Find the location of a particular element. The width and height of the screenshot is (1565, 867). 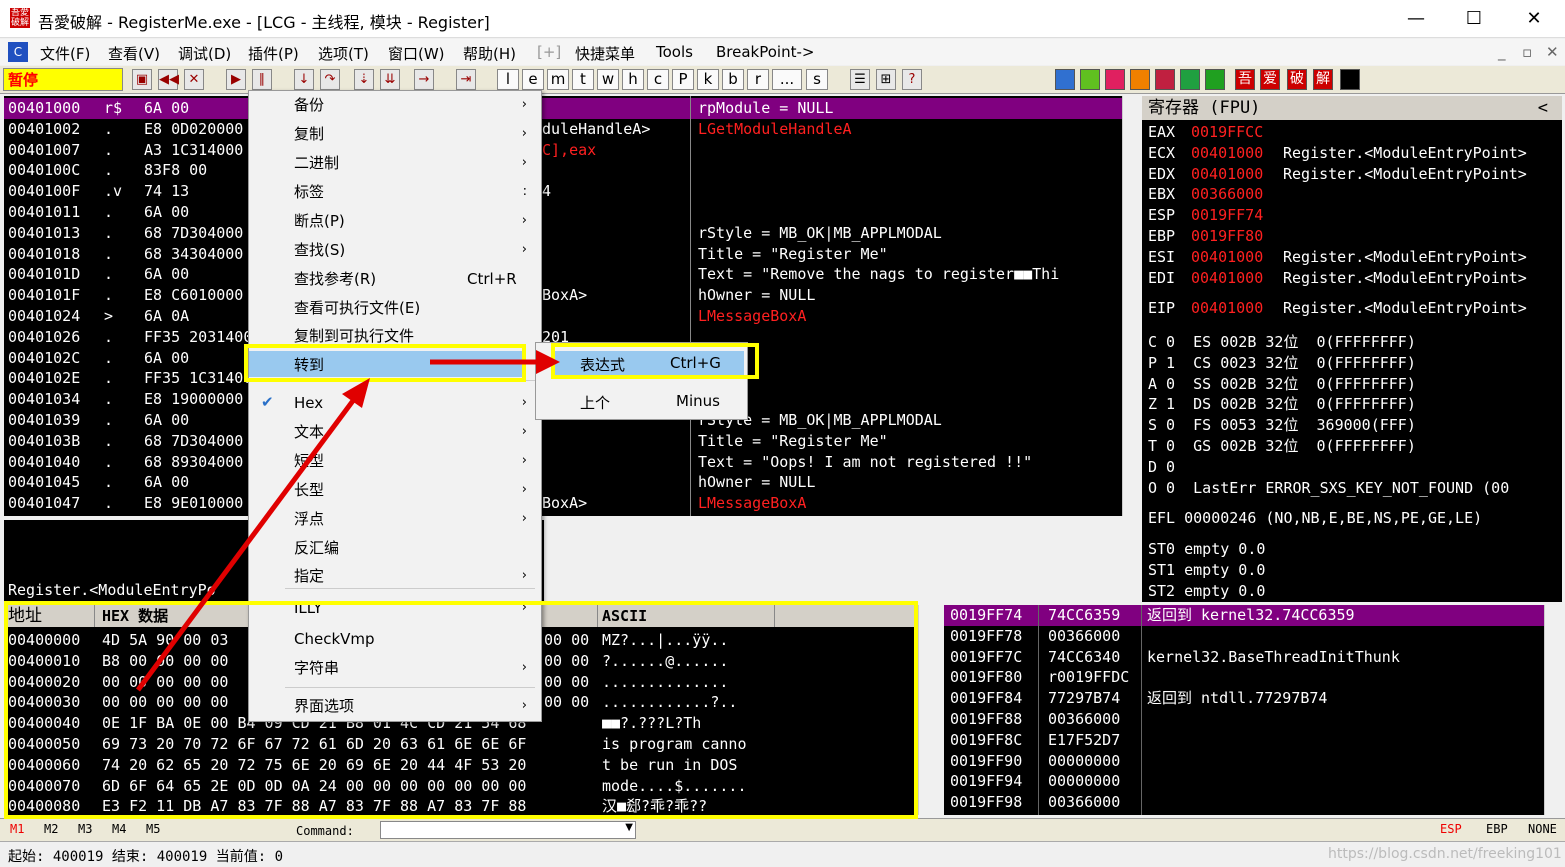

arrow-dump-to-goto is located at coordinates (246, 544).